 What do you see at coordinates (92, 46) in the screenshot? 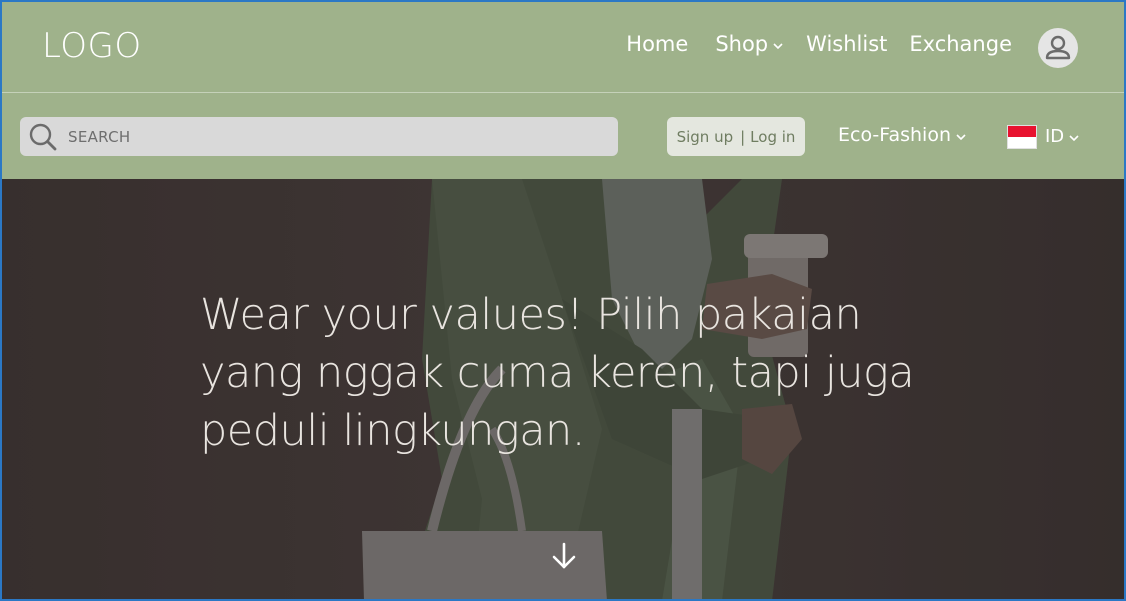
I see `logo: LOGO` at bounding box center [92, 46].